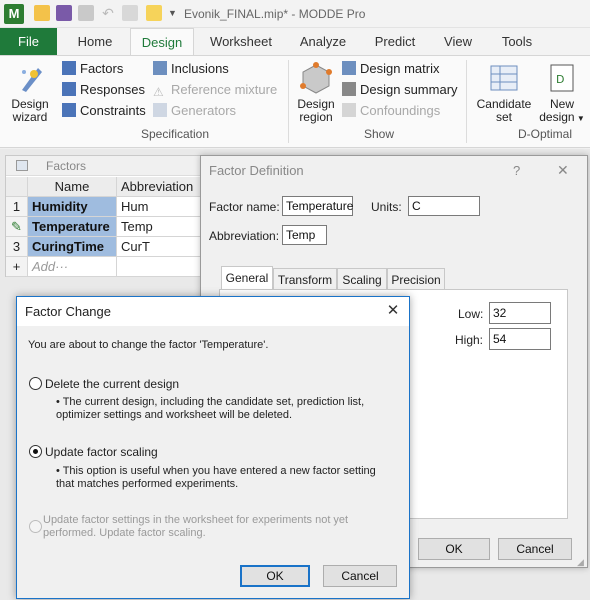  I want to click on candidate-set-icon, so click(504, 78).